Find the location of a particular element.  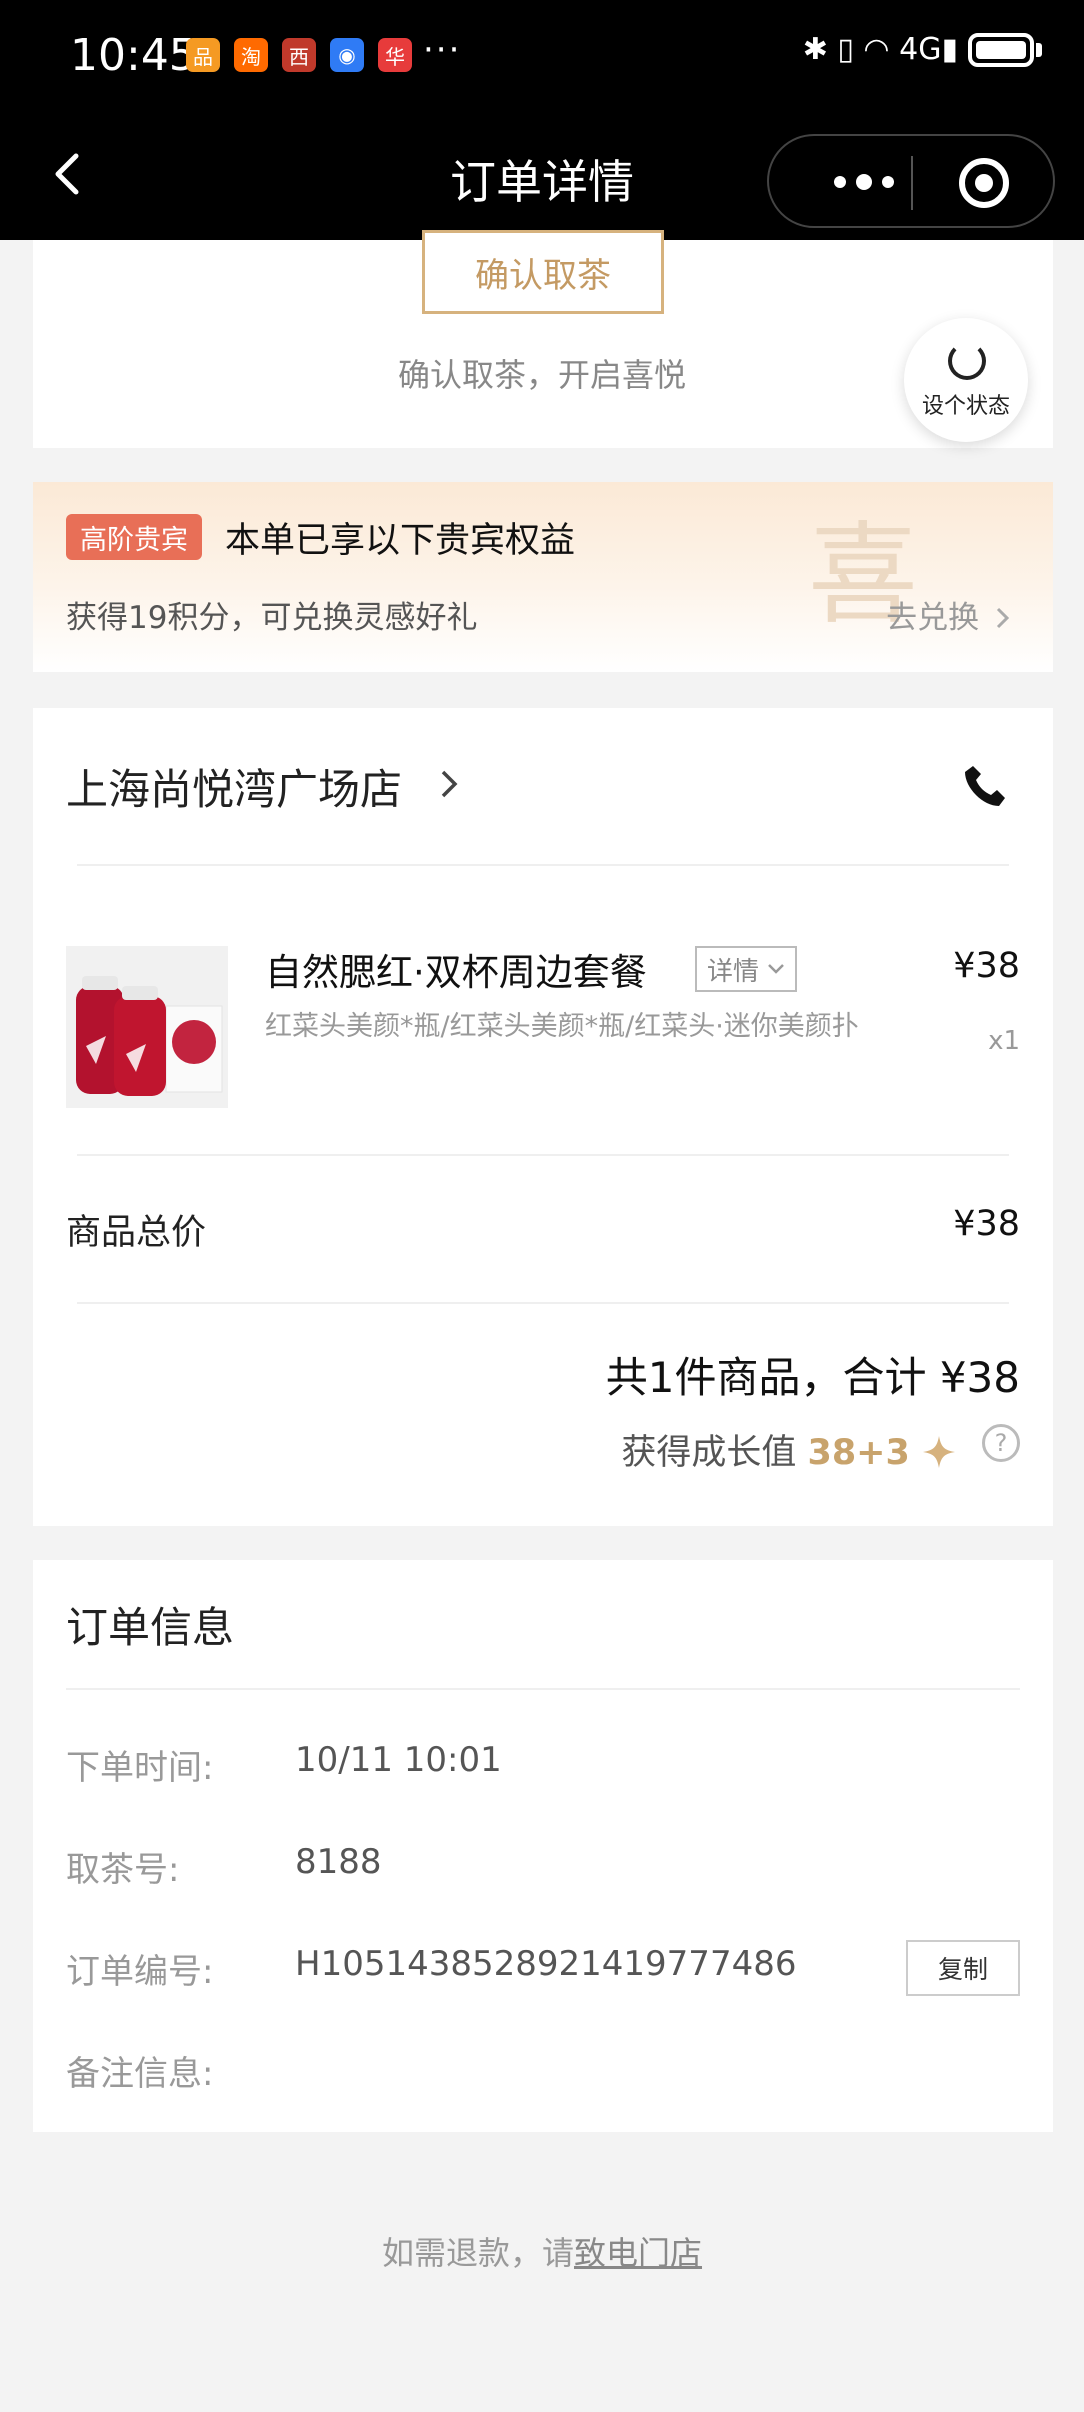

sparkle-icon is located at coordinates (939, 1452).